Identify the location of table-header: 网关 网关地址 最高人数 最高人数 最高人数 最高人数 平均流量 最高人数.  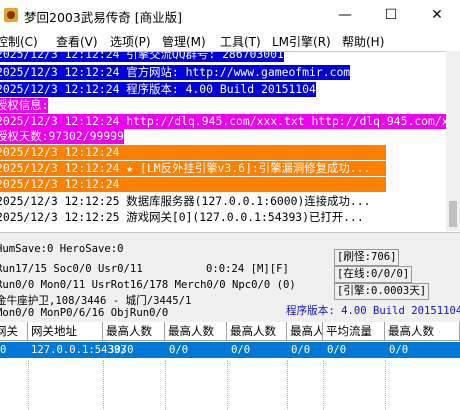
(230, 331).